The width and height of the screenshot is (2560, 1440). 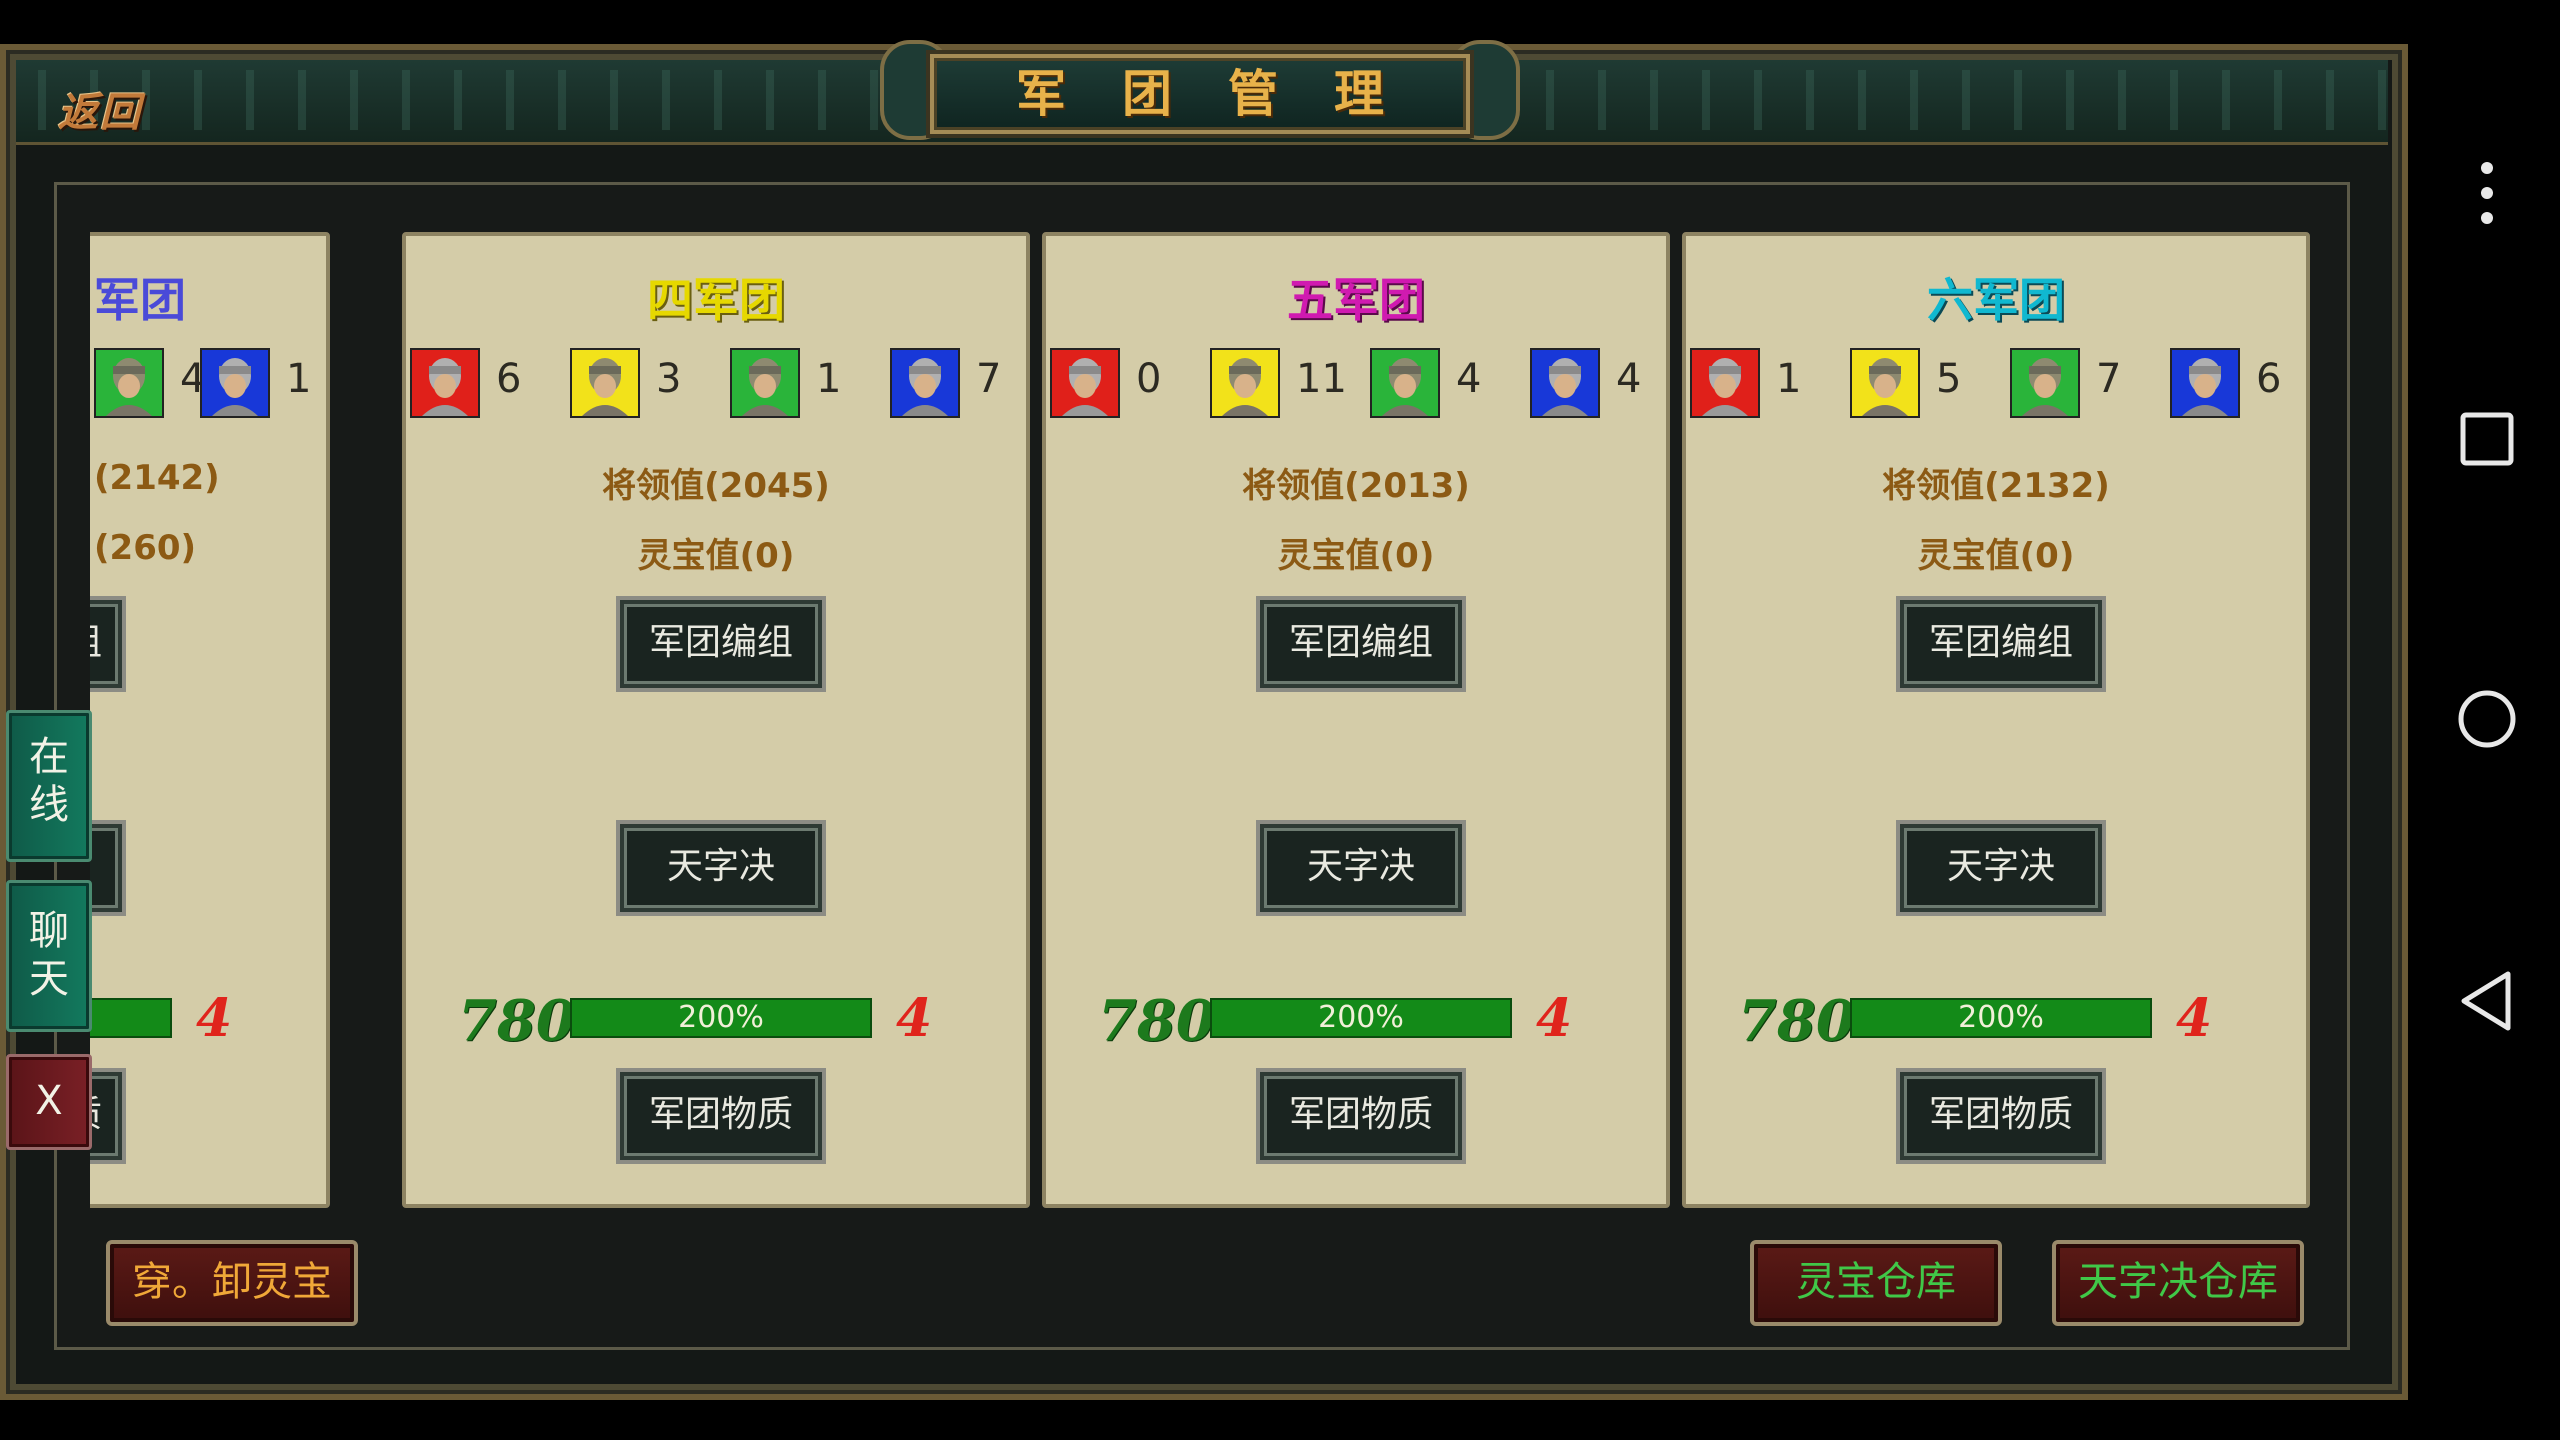 I want to click on progress-bar: %, so click(x=131, y=1018).